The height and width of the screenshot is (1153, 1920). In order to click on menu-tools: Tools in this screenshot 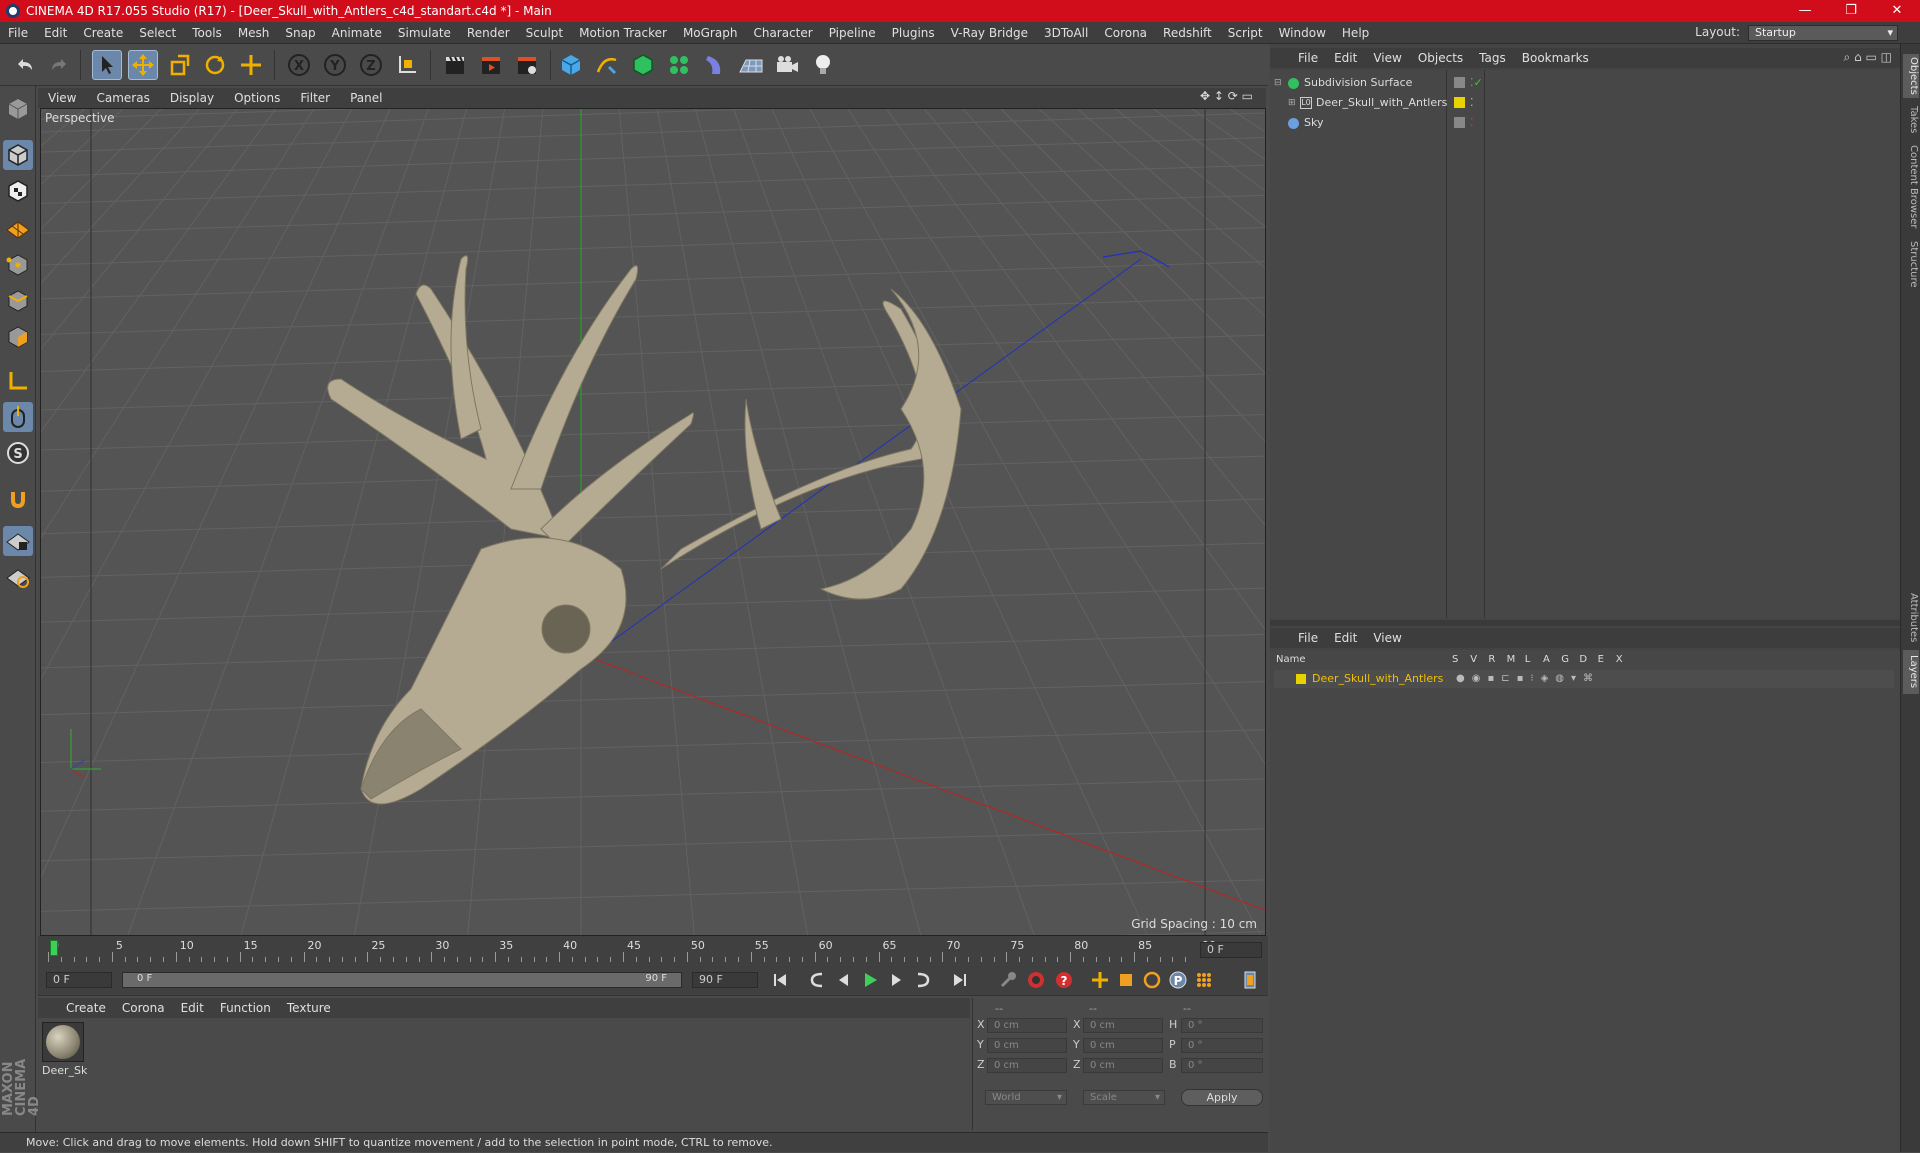, I will do `click(207, 33)`.